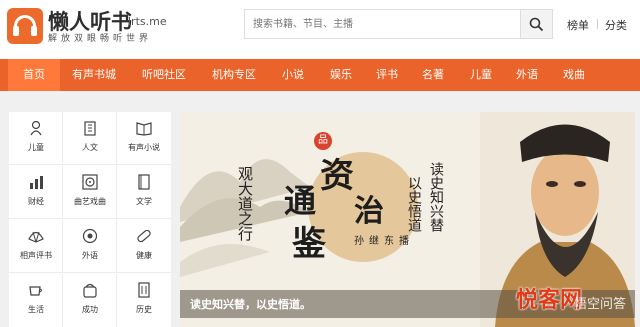 The width and height of the screenshot is (640, 327). Describe the element at coordinates (144, 147) in the screenshot. I see `category-label: 有声小说` at that location.